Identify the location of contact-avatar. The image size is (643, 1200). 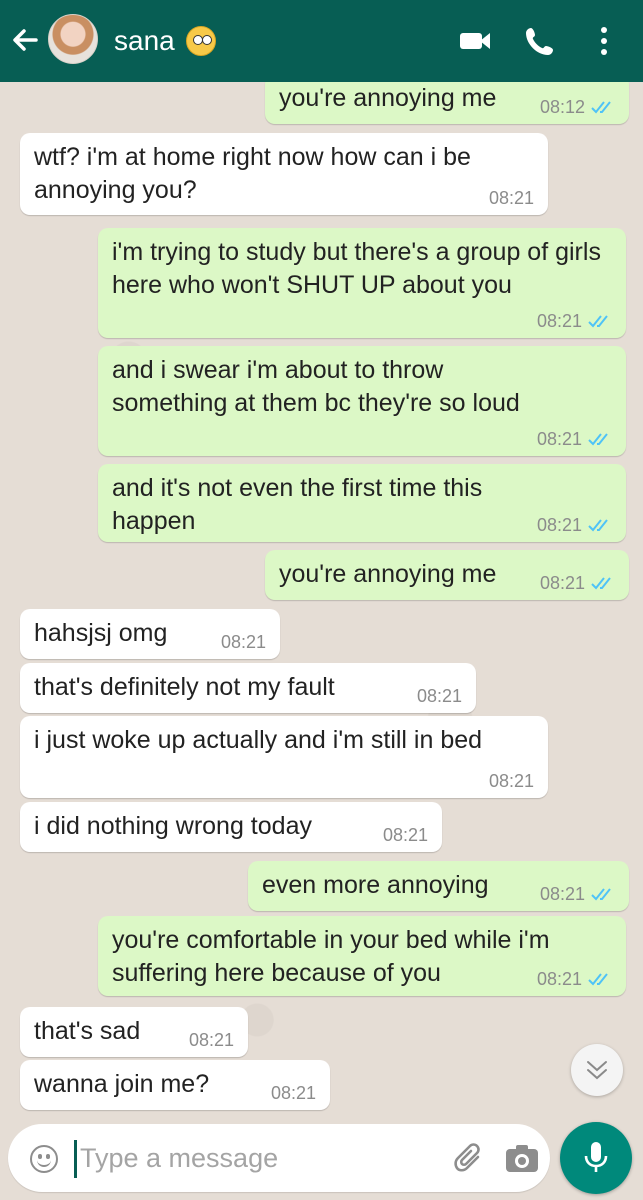
(73, 39).